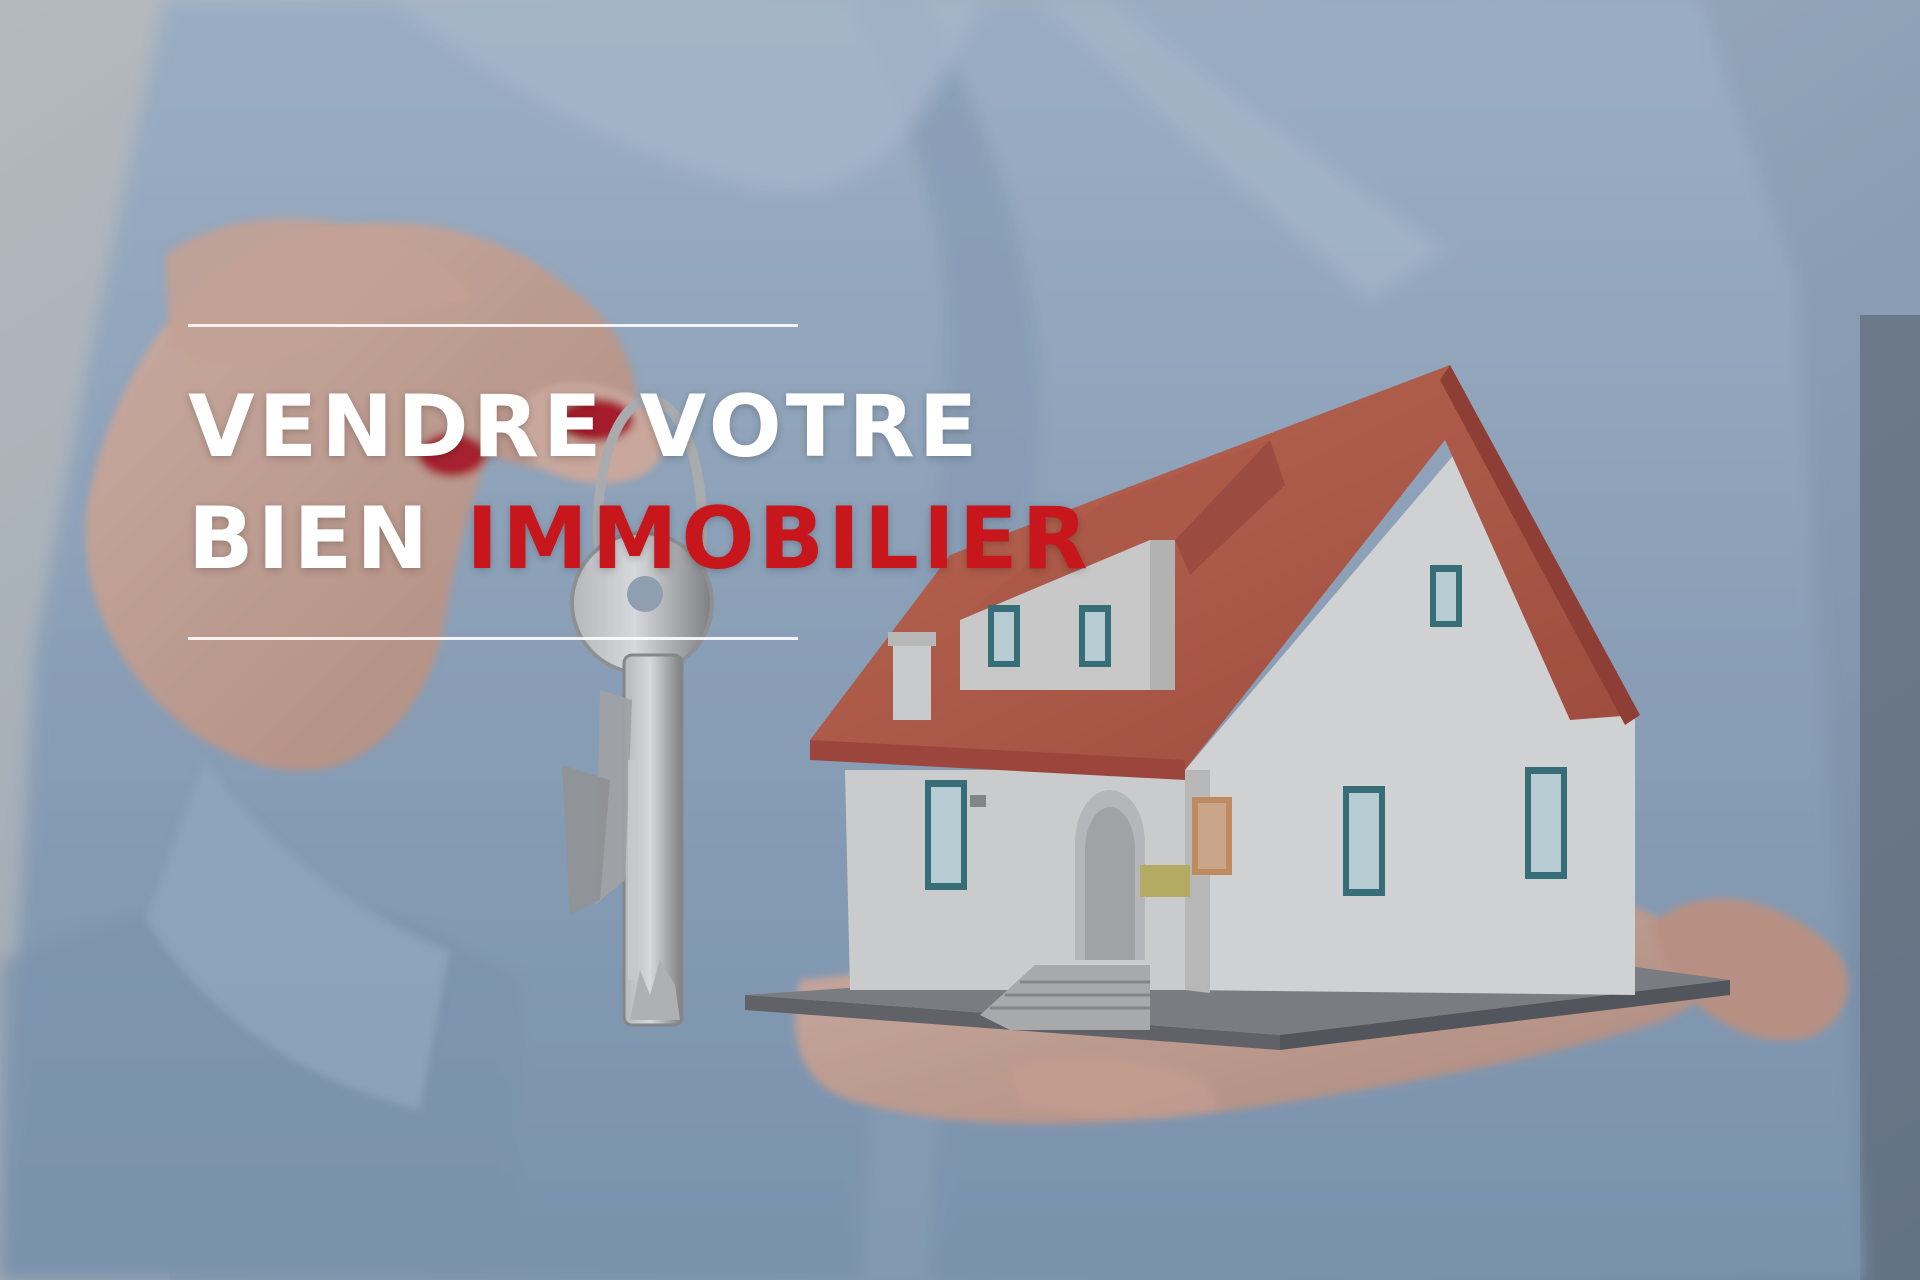  Describe the element at coordinates (779, 539) in the screenshot. I see `title-highlight: IMMOBILIER` at that location.